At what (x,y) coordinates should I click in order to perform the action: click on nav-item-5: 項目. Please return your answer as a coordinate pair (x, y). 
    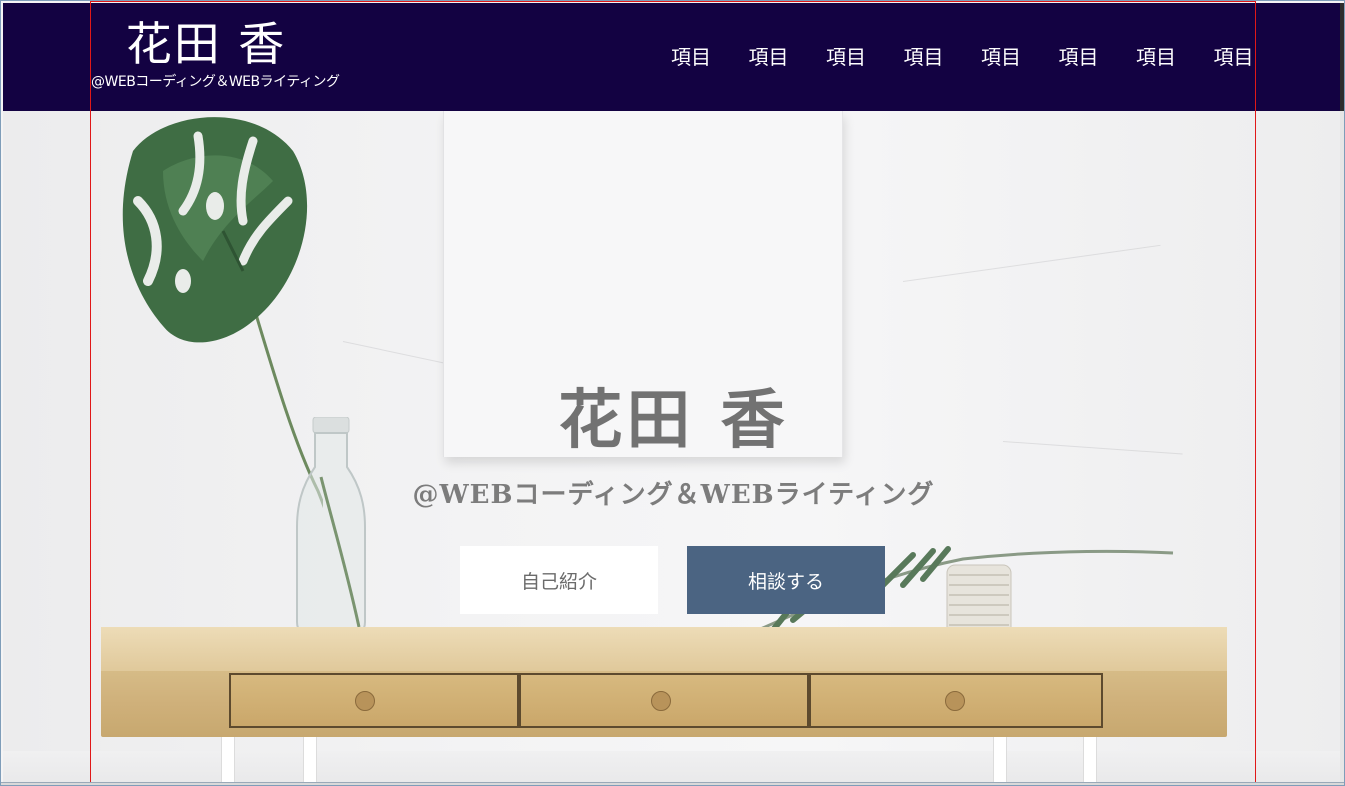
    Looking at the image, I should click on (1020, 55).